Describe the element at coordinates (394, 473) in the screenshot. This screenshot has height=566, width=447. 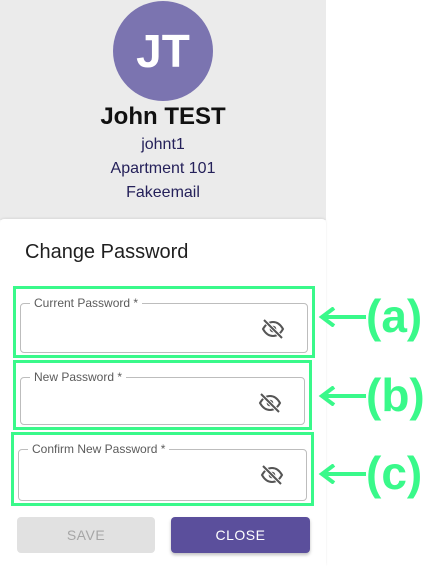
I see `annotation-label-c: (c)` at that location.